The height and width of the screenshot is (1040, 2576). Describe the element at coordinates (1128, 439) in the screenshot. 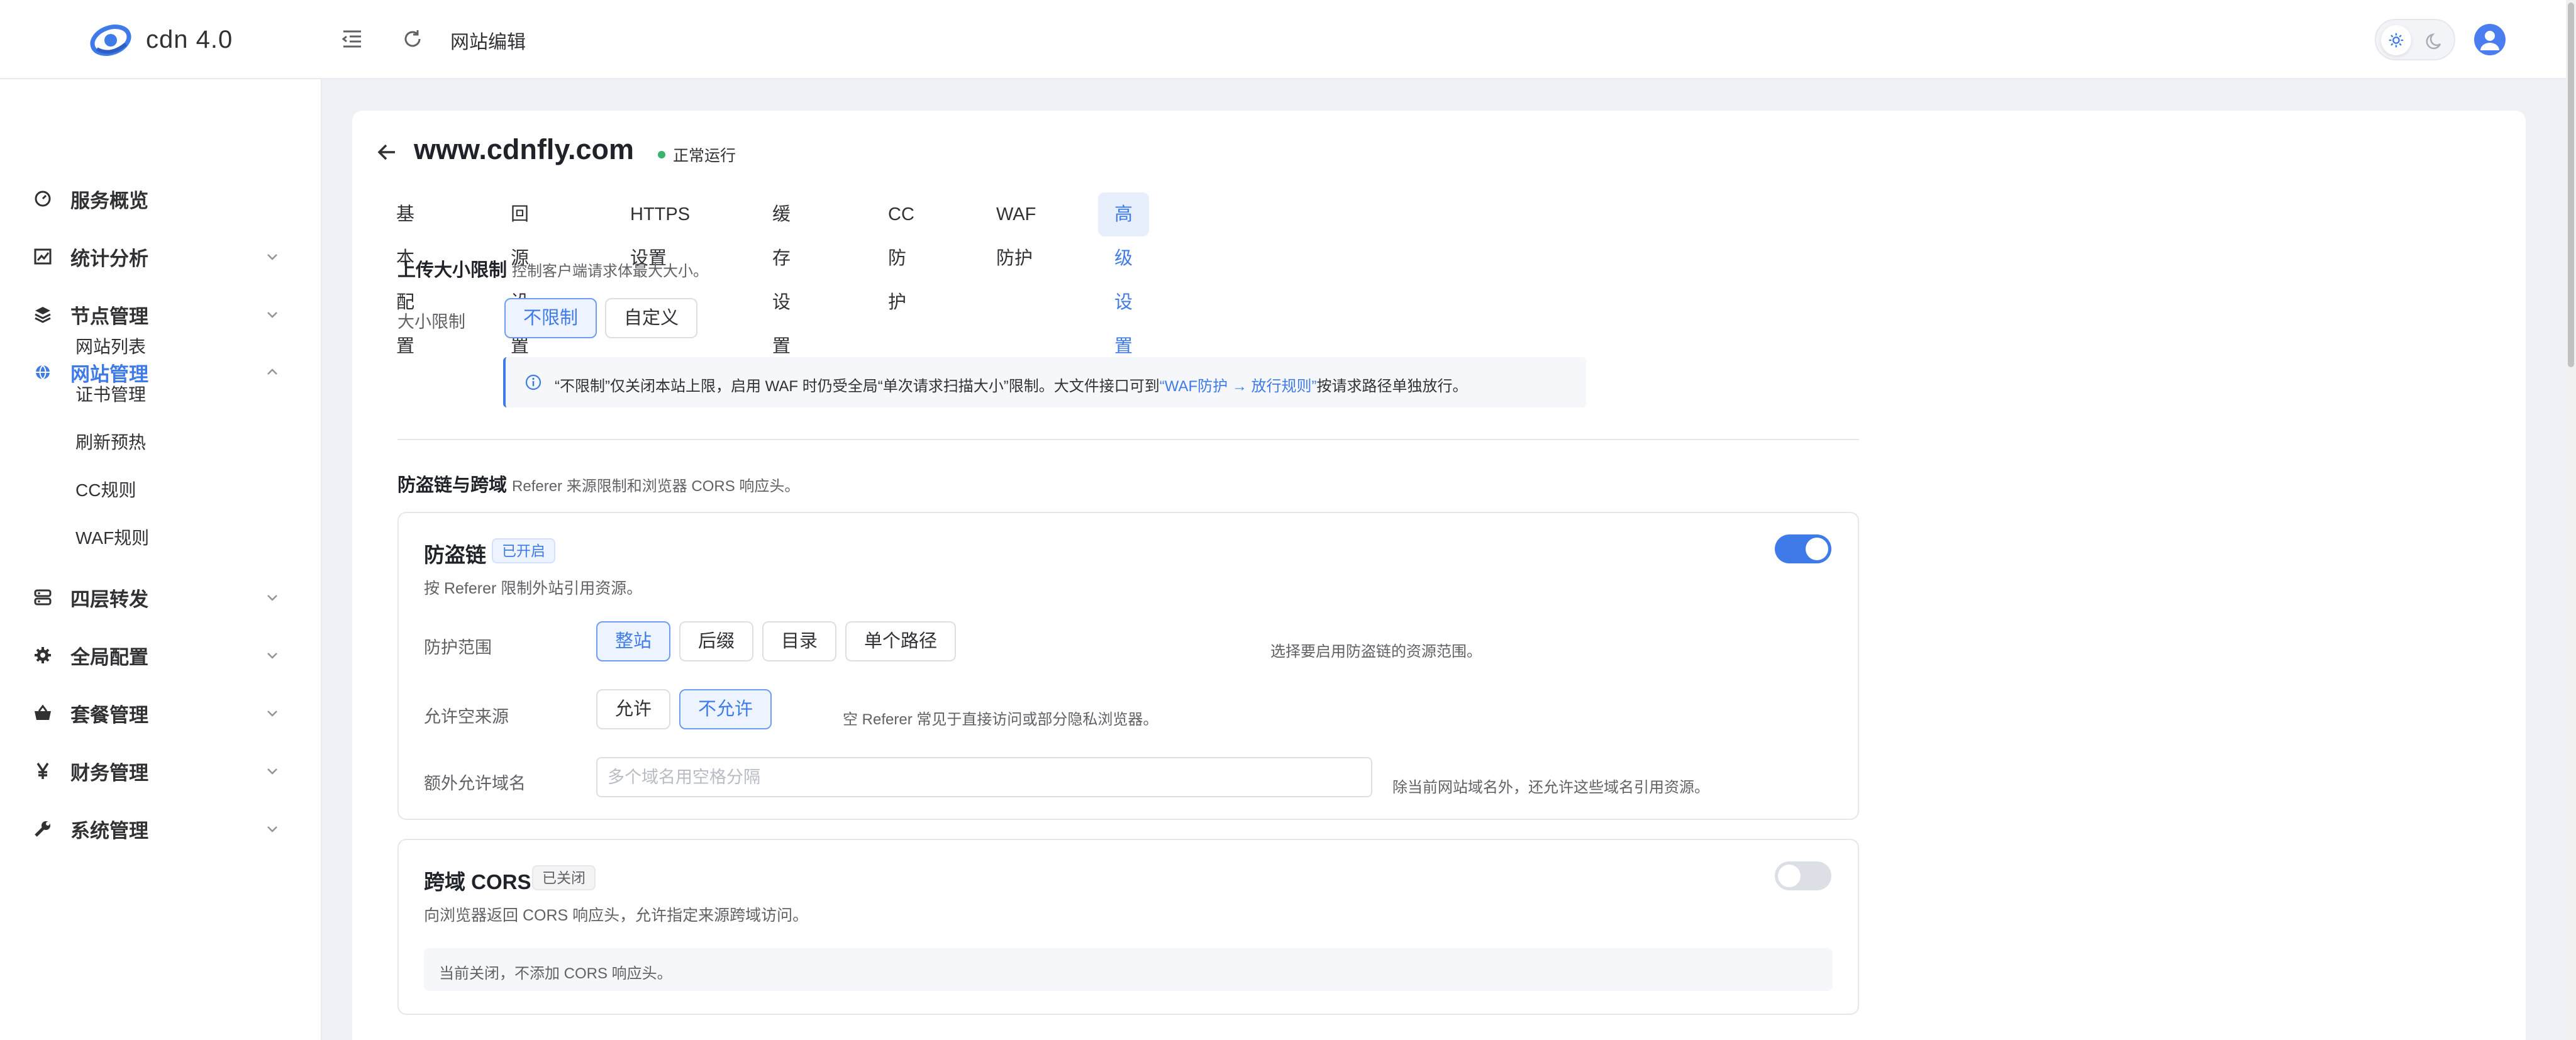

I see `section-divider` at that location.